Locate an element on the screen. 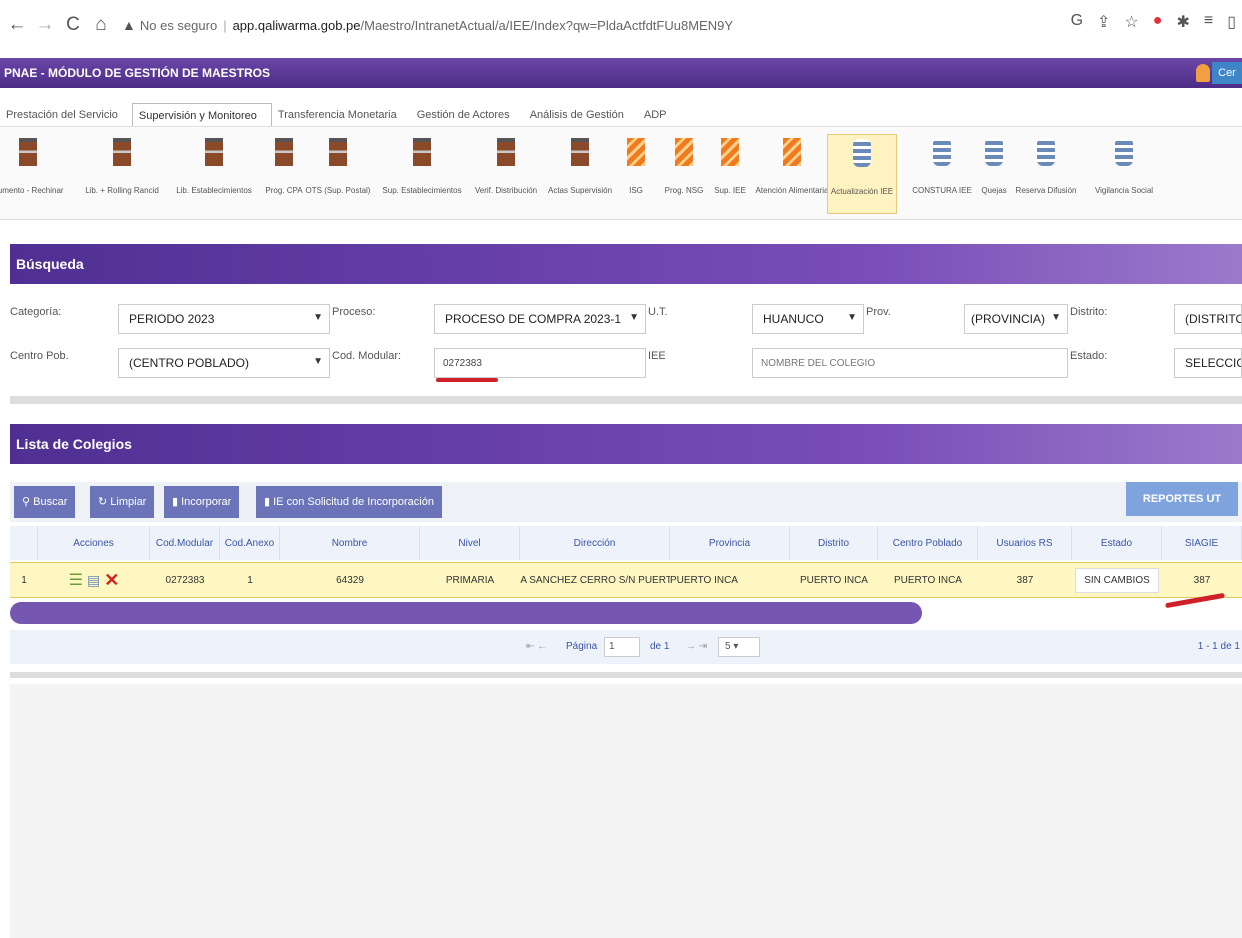 The width and height of the screenshot is (1242, 938). ribbon-button: OTS (Sup. Postal) is located at coordinates (338, 174).